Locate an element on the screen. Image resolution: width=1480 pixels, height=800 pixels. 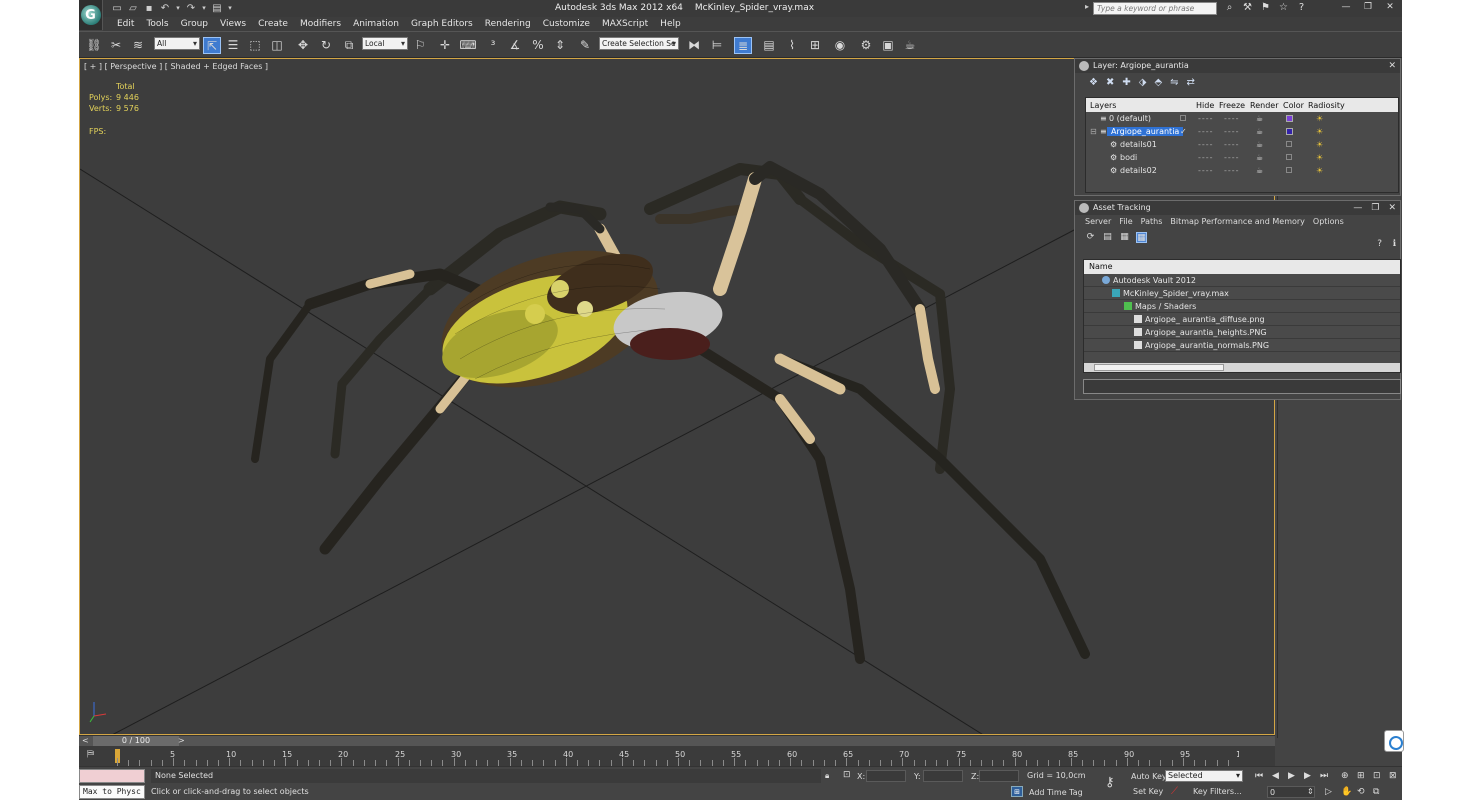
play-icon: ▶ is located at coordinates (1291, 776).